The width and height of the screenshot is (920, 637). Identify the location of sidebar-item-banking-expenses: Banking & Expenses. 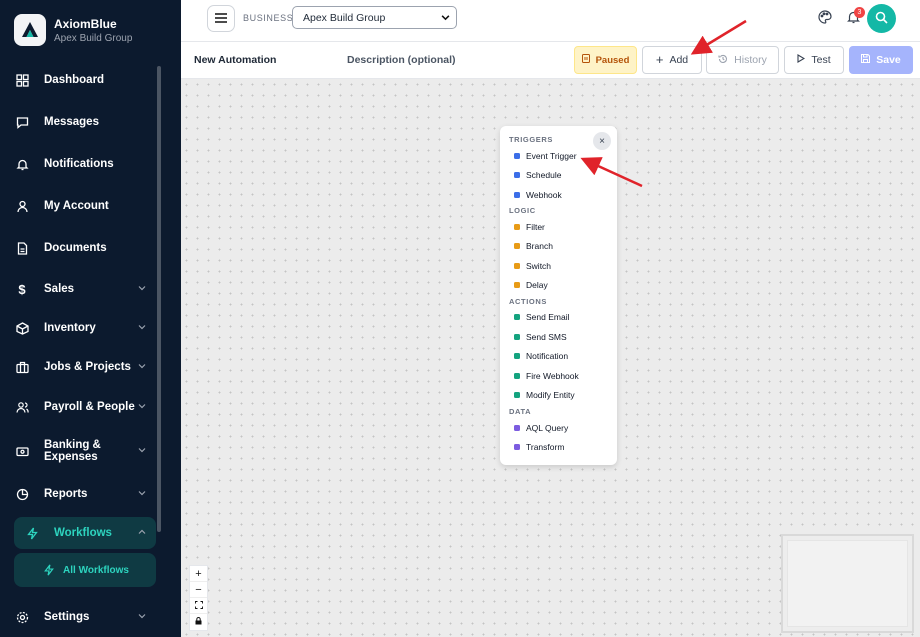
(85, 451).